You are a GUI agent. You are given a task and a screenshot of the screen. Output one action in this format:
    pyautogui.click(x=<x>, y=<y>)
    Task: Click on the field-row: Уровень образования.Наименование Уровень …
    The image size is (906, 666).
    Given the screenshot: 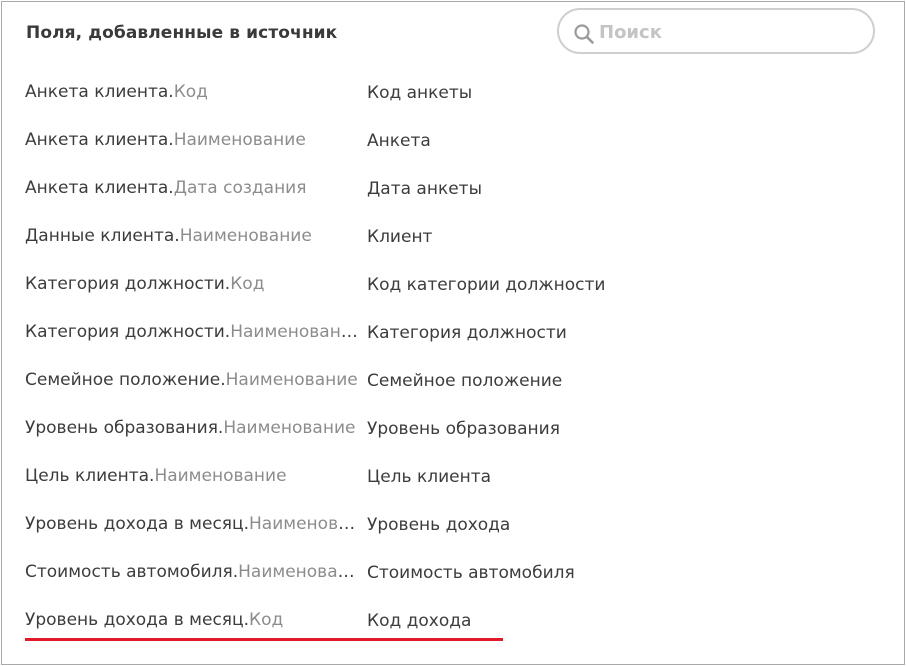 What is the action you would take?
    pyautogui.click(x=453, y=431)
    